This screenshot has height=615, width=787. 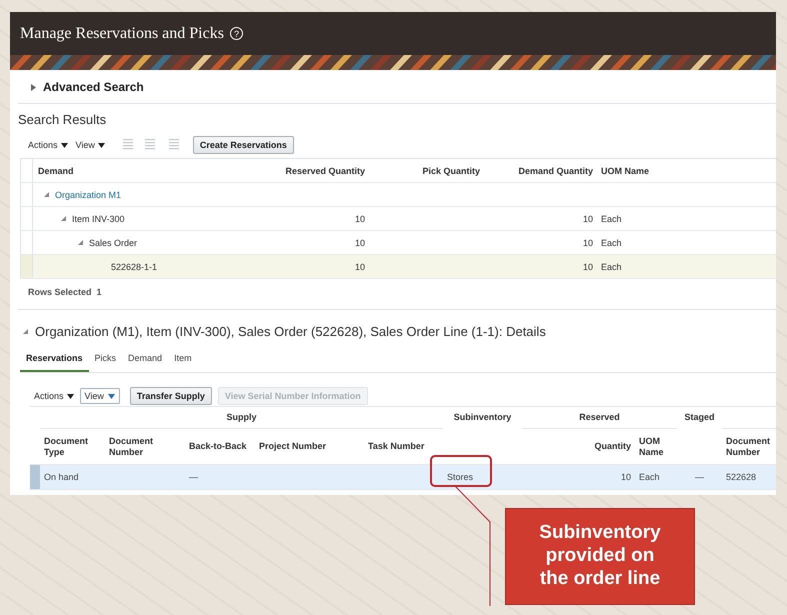 What do you see at coordinates (599, 418) in the screenshot?
I see `group-header: Reserved` at bounding box center [599, 418].